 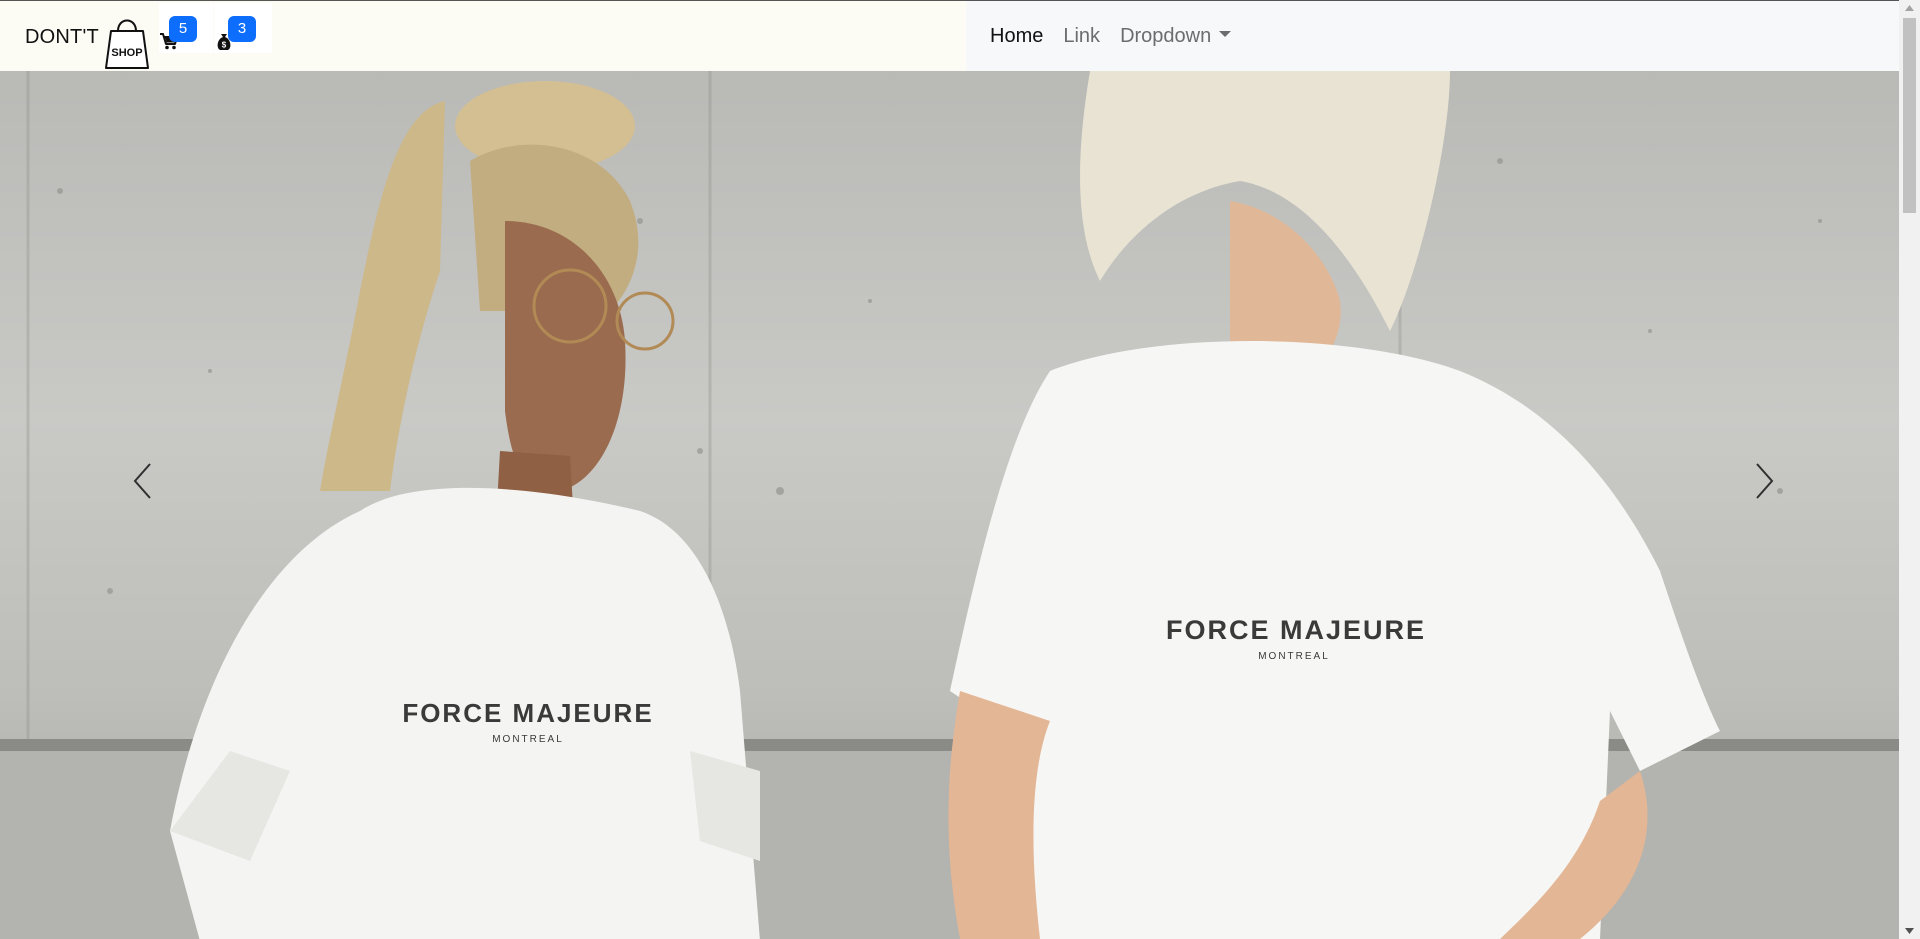 I want to click on carousel-prev-button, so click(x=150, y=481).